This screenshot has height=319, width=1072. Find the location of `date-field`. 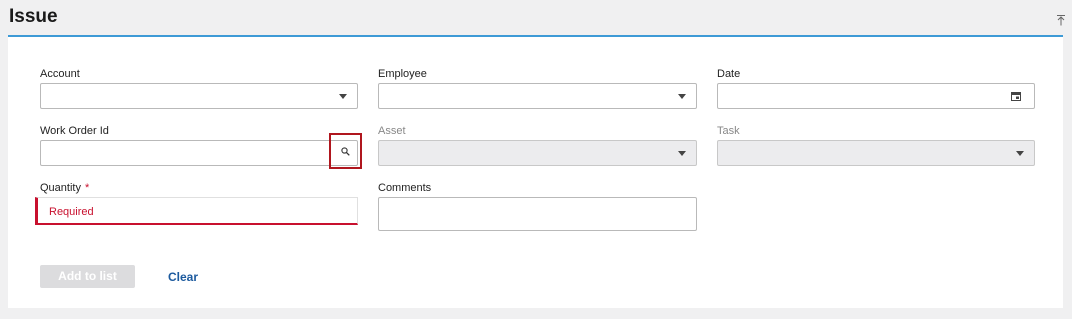

date-field is located at coordinates (876, 96).